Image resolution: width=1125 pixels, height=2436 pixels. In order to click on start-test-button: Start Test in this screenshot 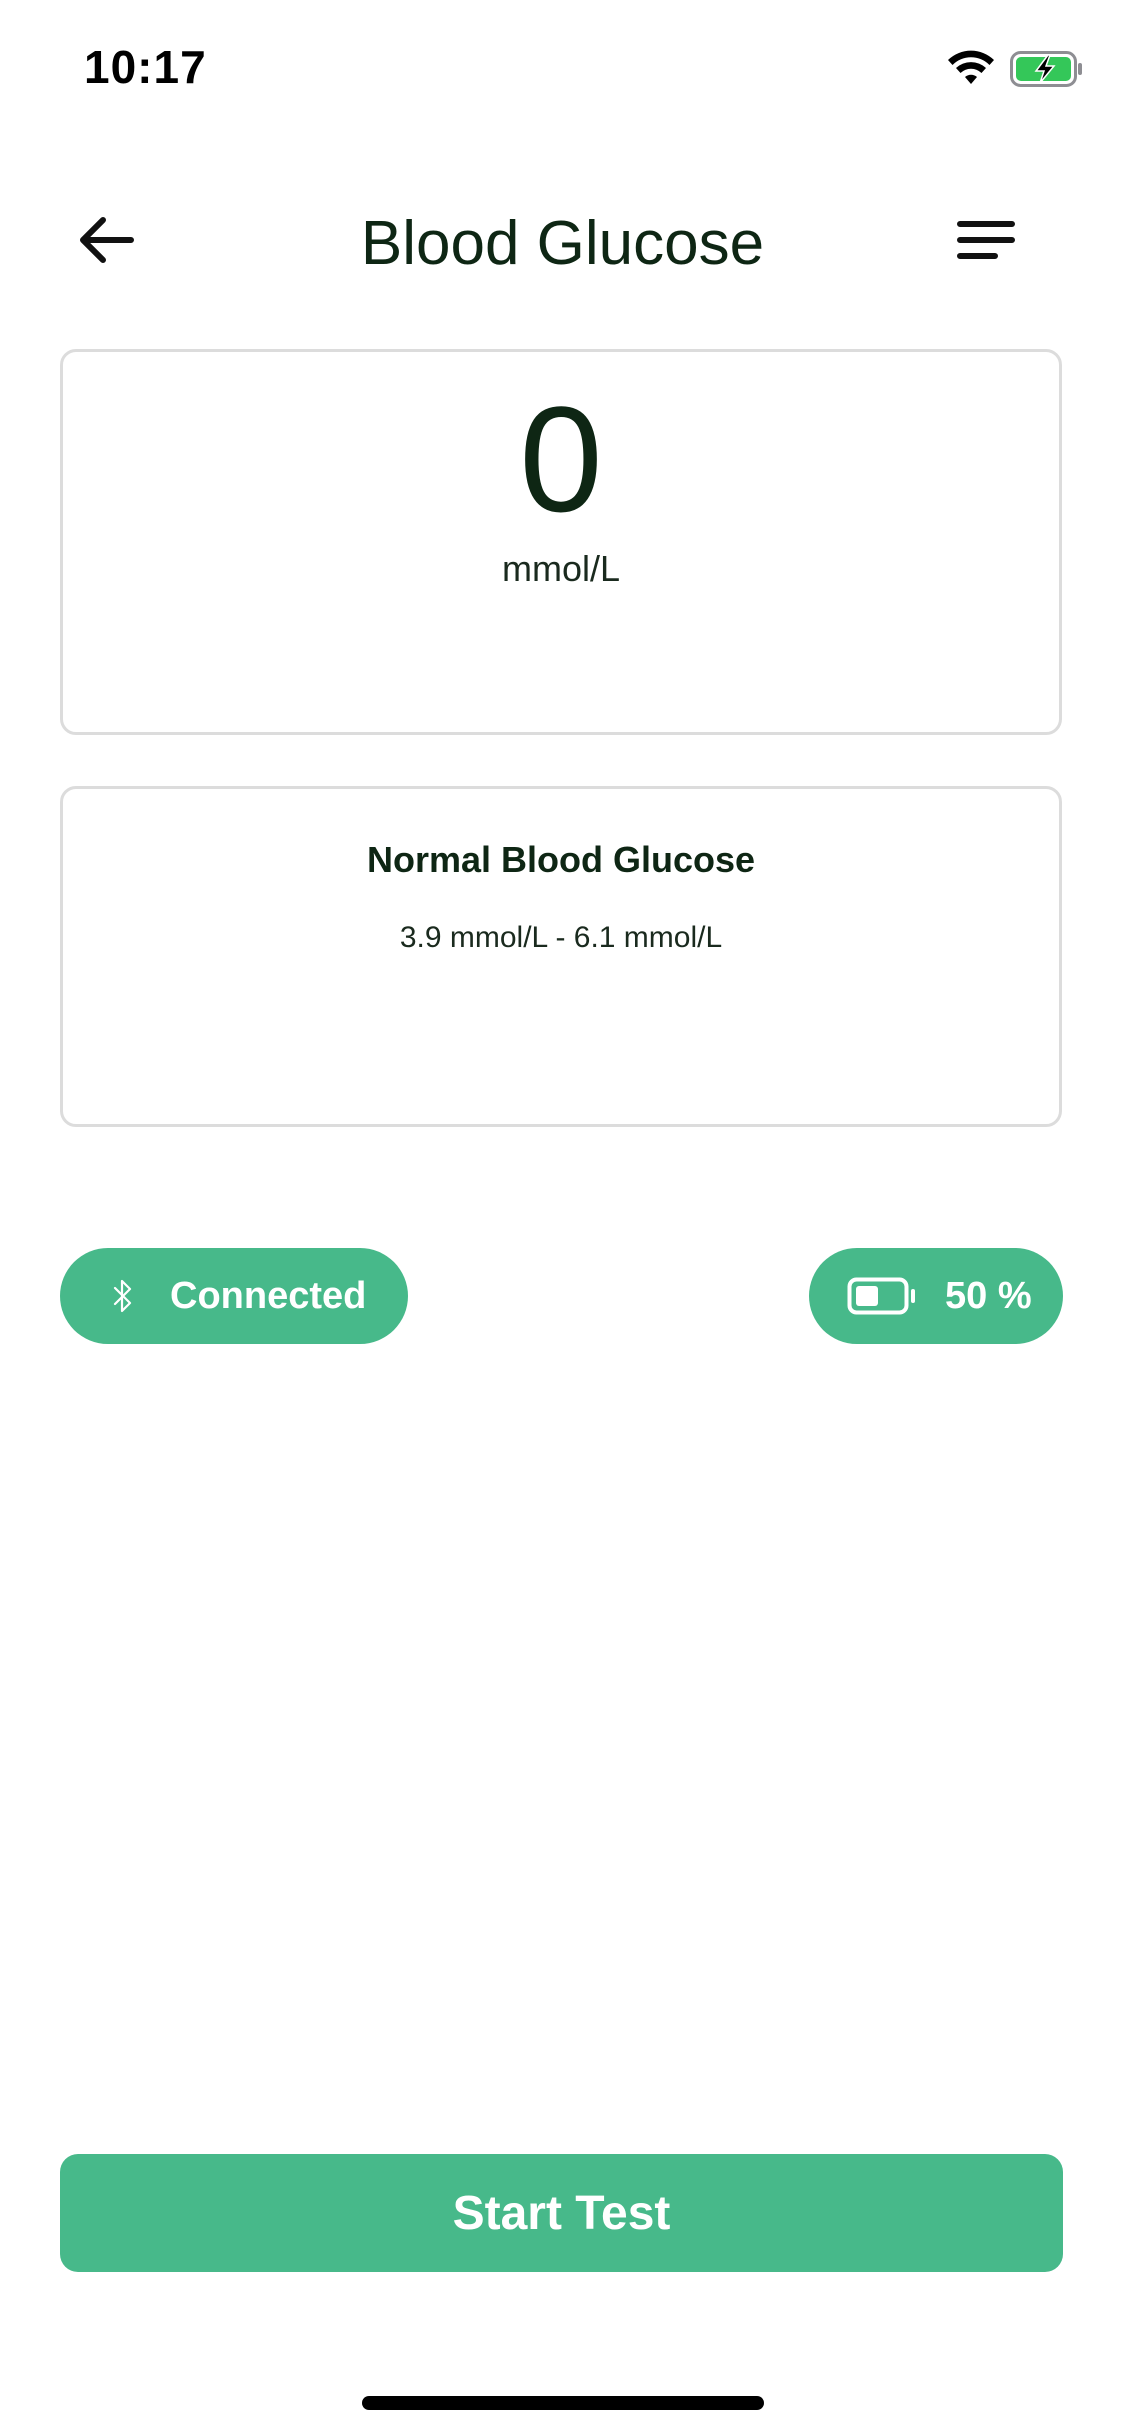, I will do `click(561, 2213)`.